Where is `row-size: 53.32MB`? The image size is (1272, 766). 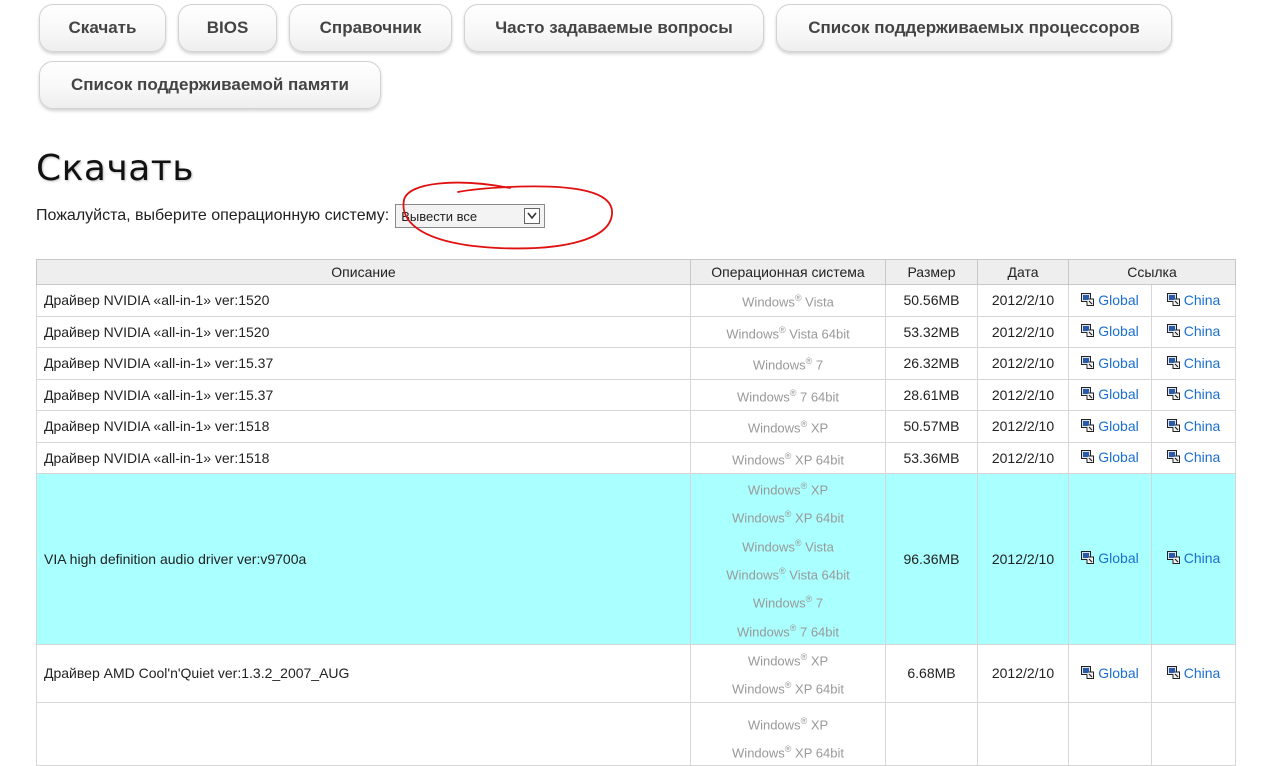 row-size: 53.32MB is located at coordinates (931, 331).